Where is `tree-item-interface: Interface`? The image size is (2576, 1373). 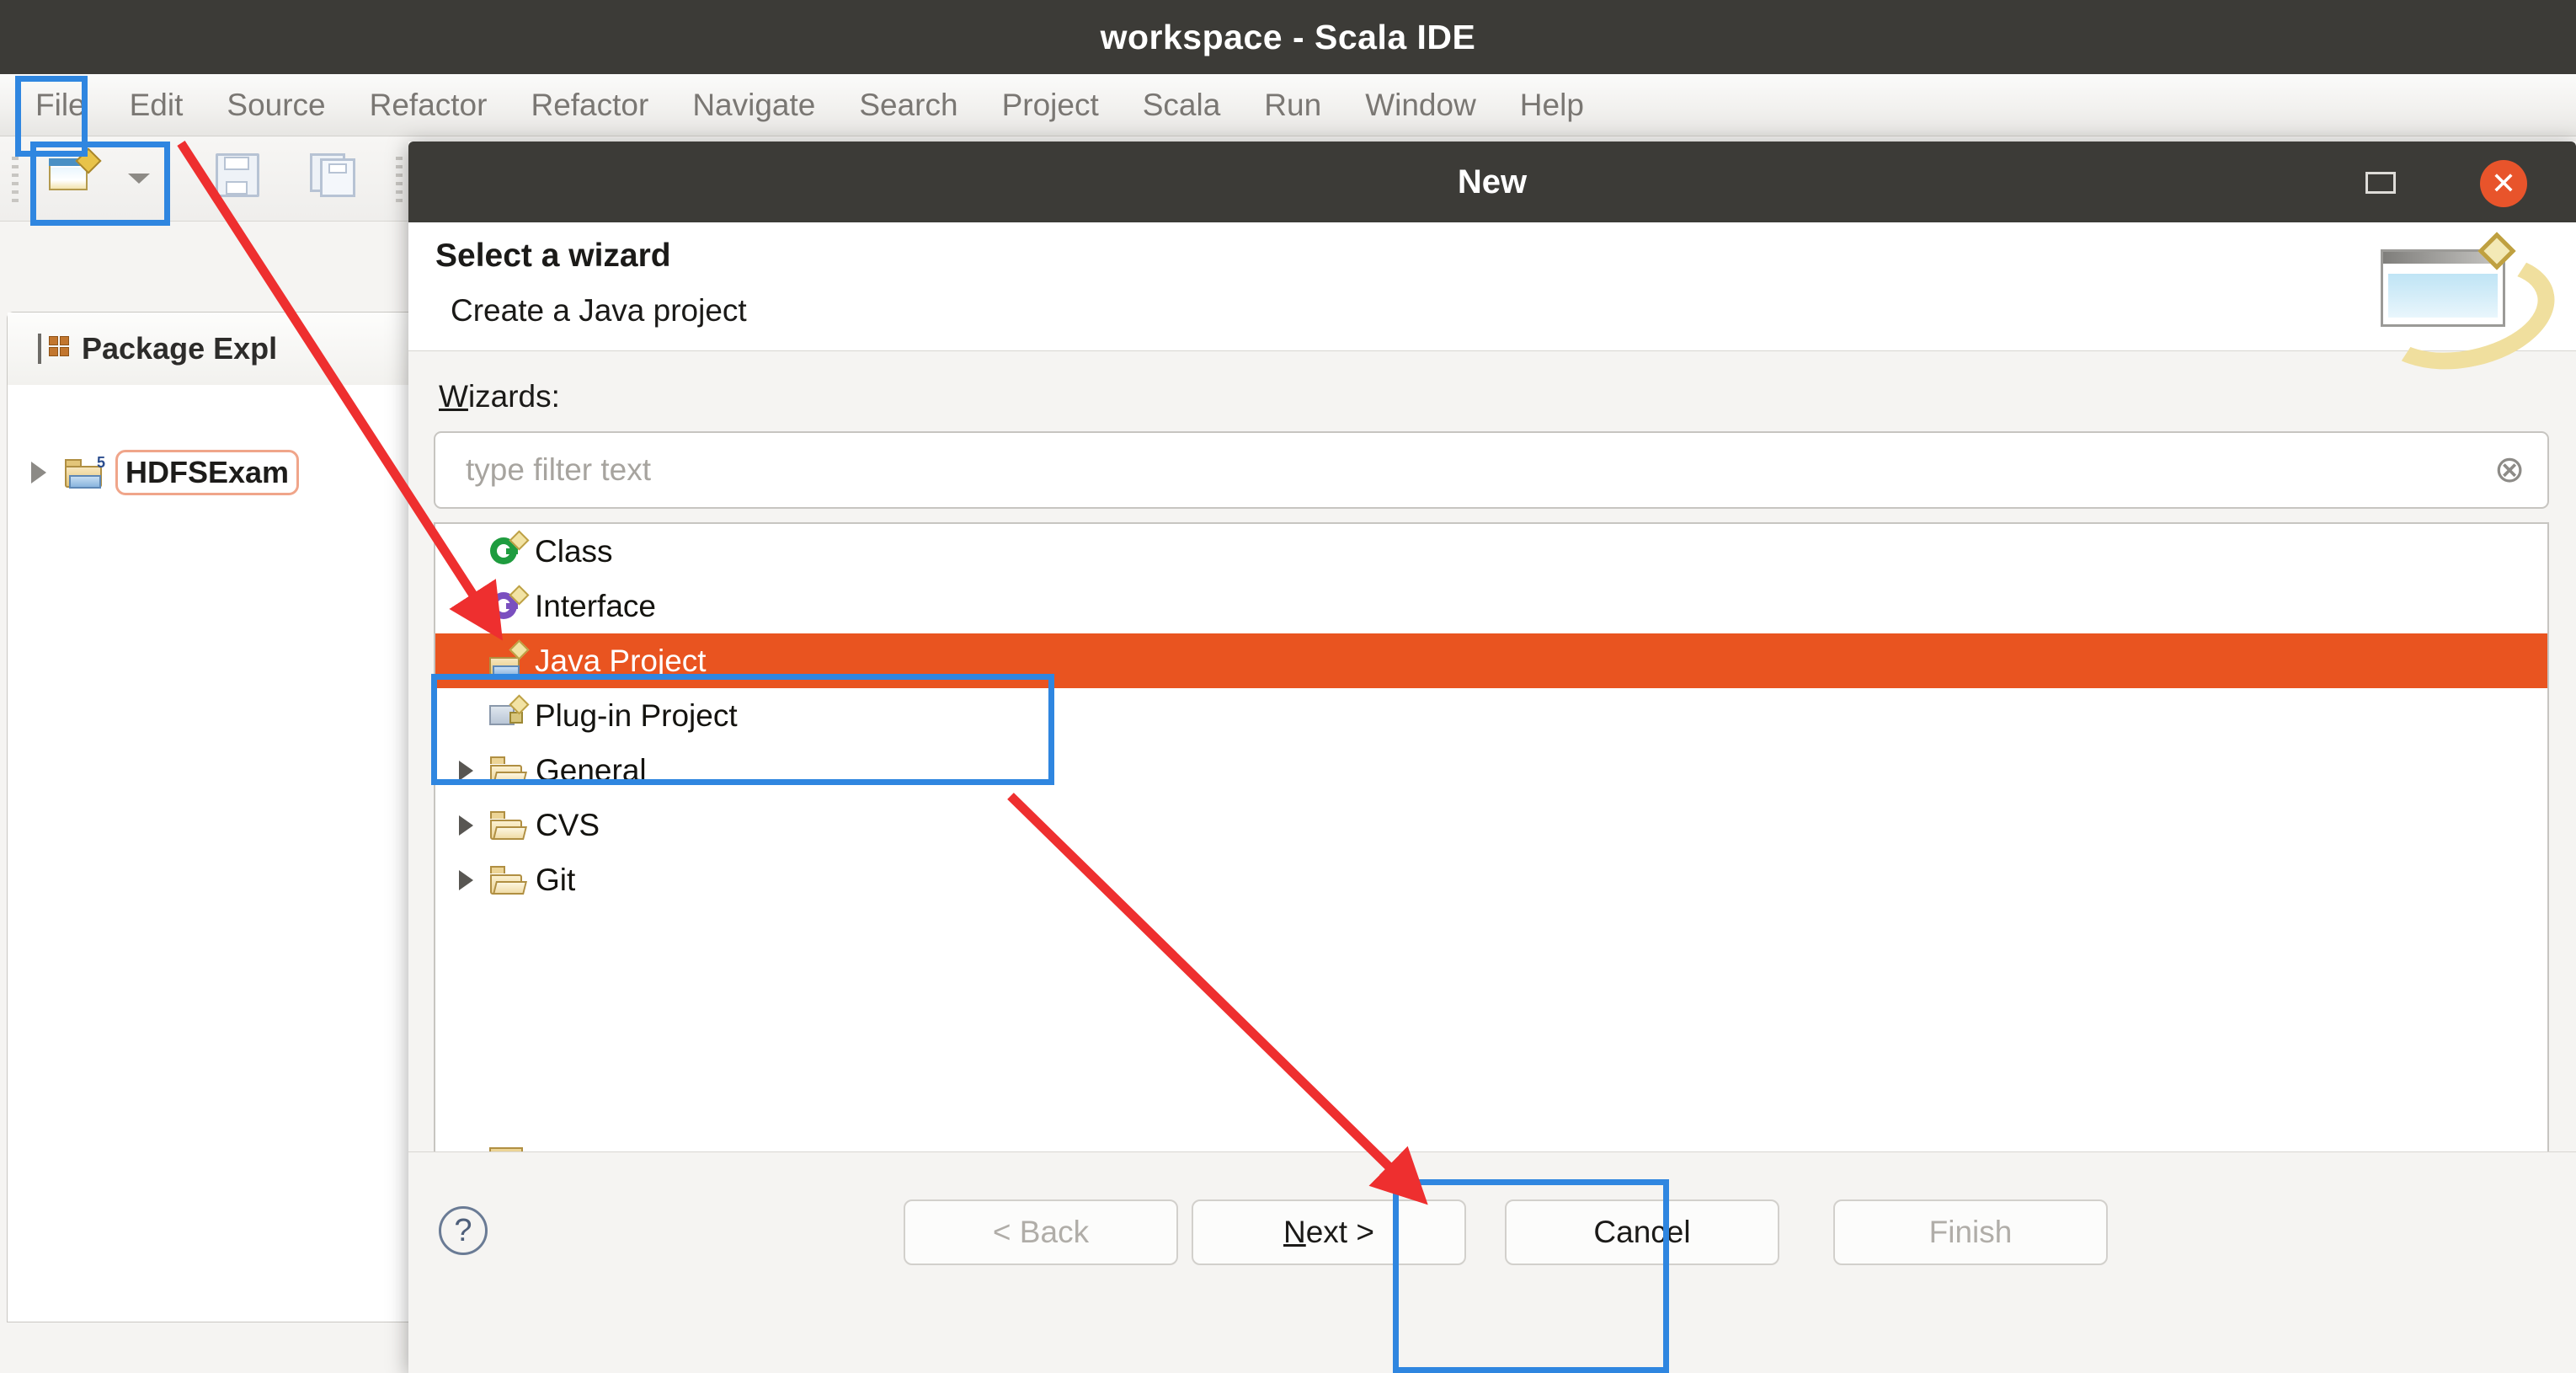
tree-item-interface: Interface is located at coordinates (1491, 606).